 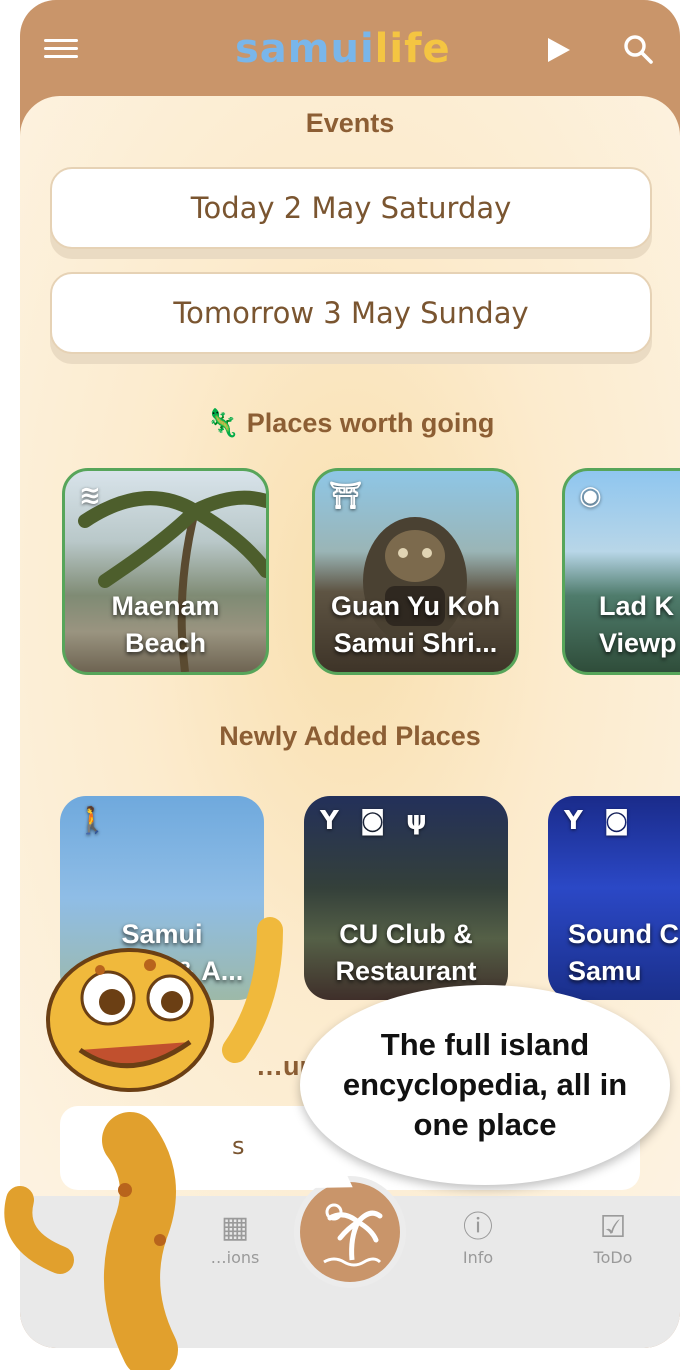 I want to click on play-icon, so click(x=559, y=50).